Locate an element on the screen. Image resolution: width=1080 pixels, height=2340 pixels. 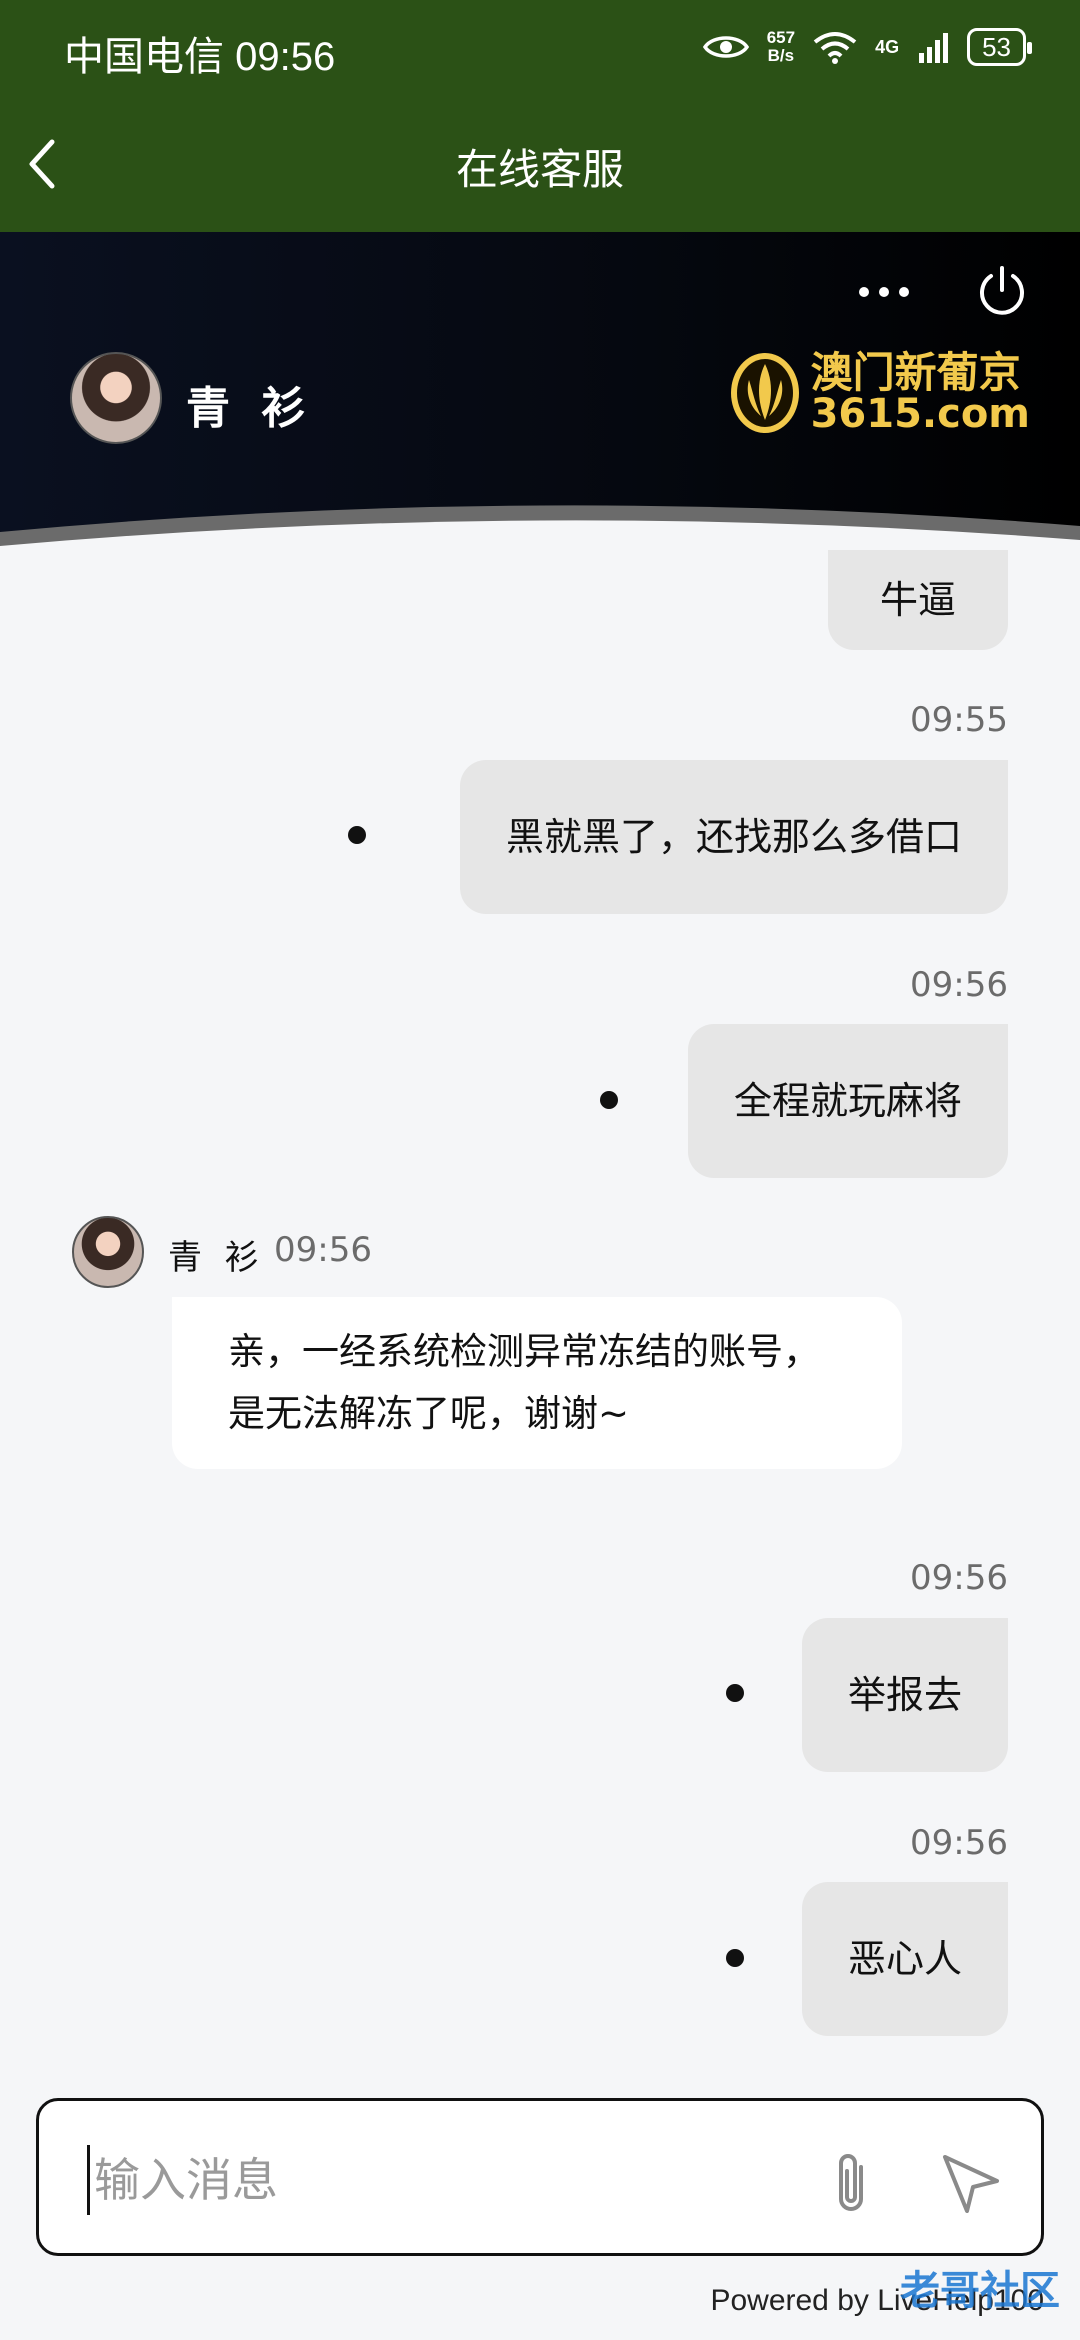
status-carrier-time: 中国电信 09:56 is located at coordinates (200, 57).